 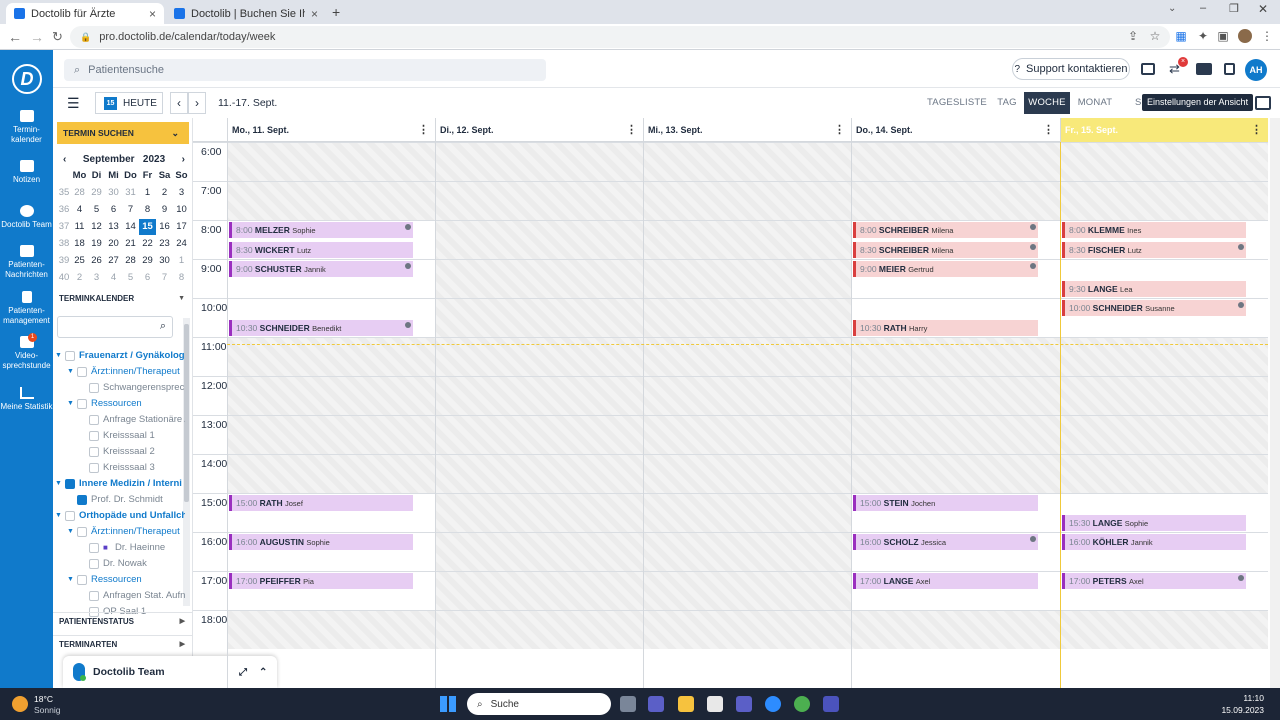 What do you see at coordinates (20, 704) in the screenshot?
I see `sun-weather-icon` at bounding box center [20, 704].